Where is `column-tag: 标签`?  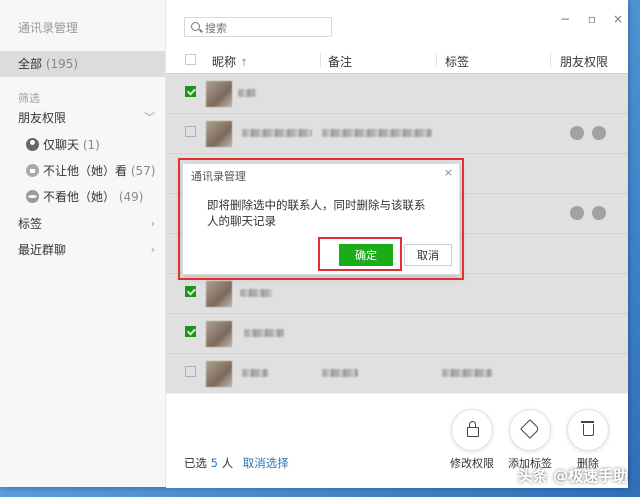 column-tag: 标签 is located at coordinates (457, 61).